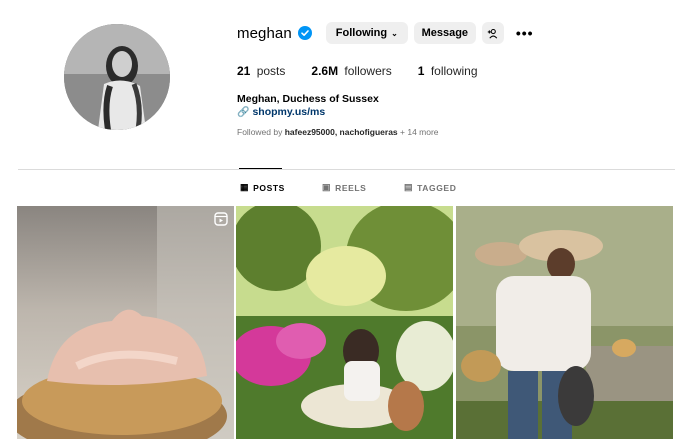 The width and height of the screenshot is (700, 439). What do you see at coordinates (304, 33) in the screenshot?
I see `verified-badge-icon` at bounding box center [304, 33].